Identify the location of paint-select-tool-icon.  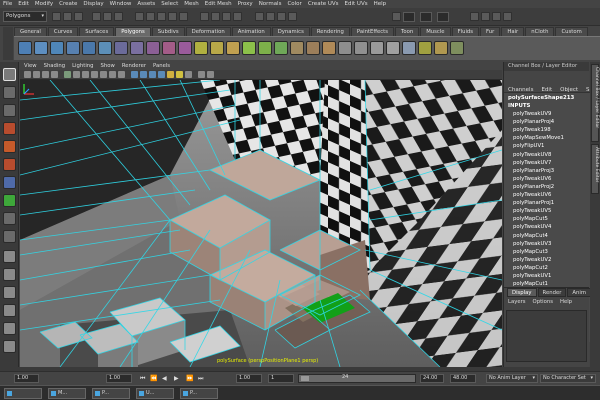
(9, 110).